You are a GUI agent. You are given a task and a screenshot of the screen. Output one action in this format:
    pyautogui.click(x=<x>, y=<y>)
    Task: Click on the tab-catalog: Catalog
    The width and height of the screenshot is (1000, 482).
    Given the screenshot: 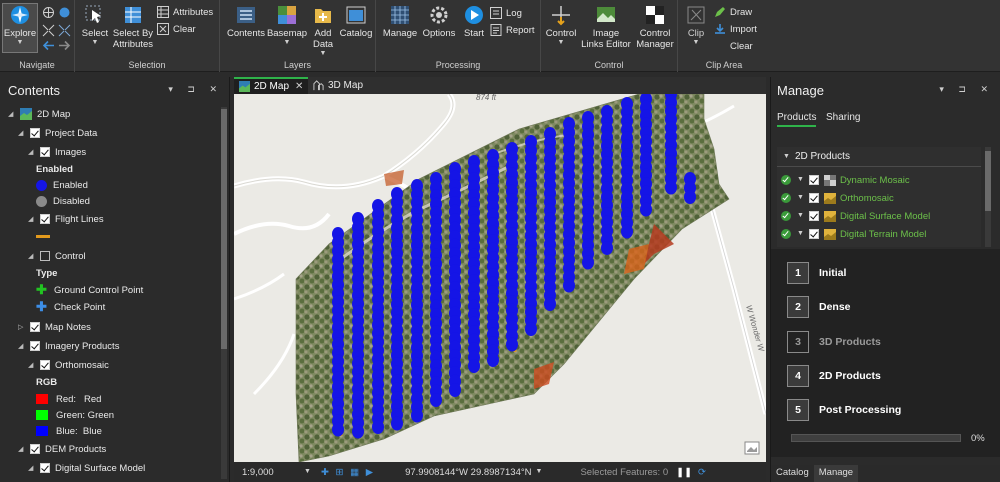 What is the action you would take?
    pyautogui.click(x=792, y=473)
    